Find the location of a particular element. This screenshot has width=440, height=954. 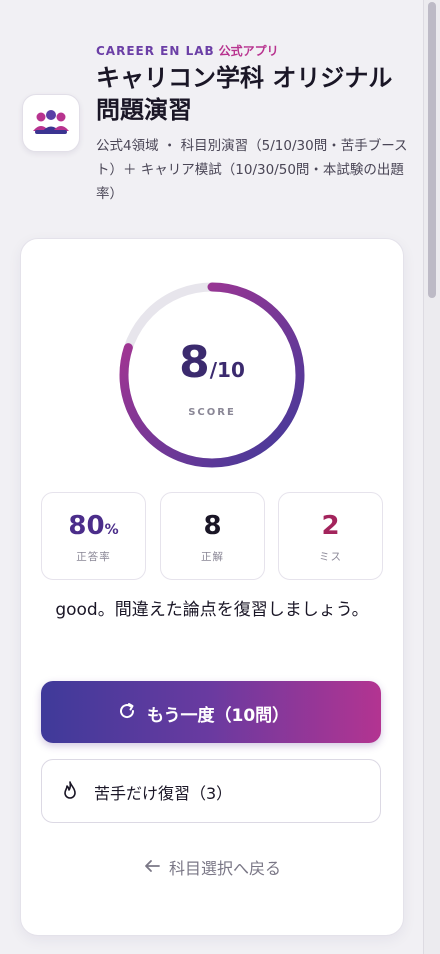

stat-correct-rate-label: 正答率 is located at coordinates (93, 557).